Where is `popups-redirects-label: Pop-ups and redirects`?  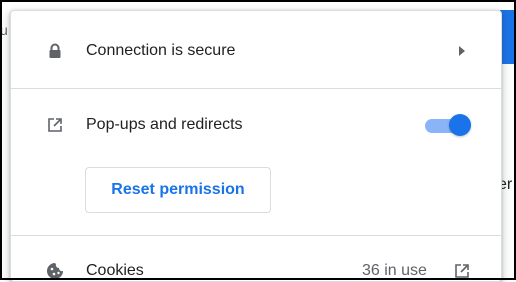
popups-redirects-label: Pop-ups and redirects is located at coordinates (164, 124).